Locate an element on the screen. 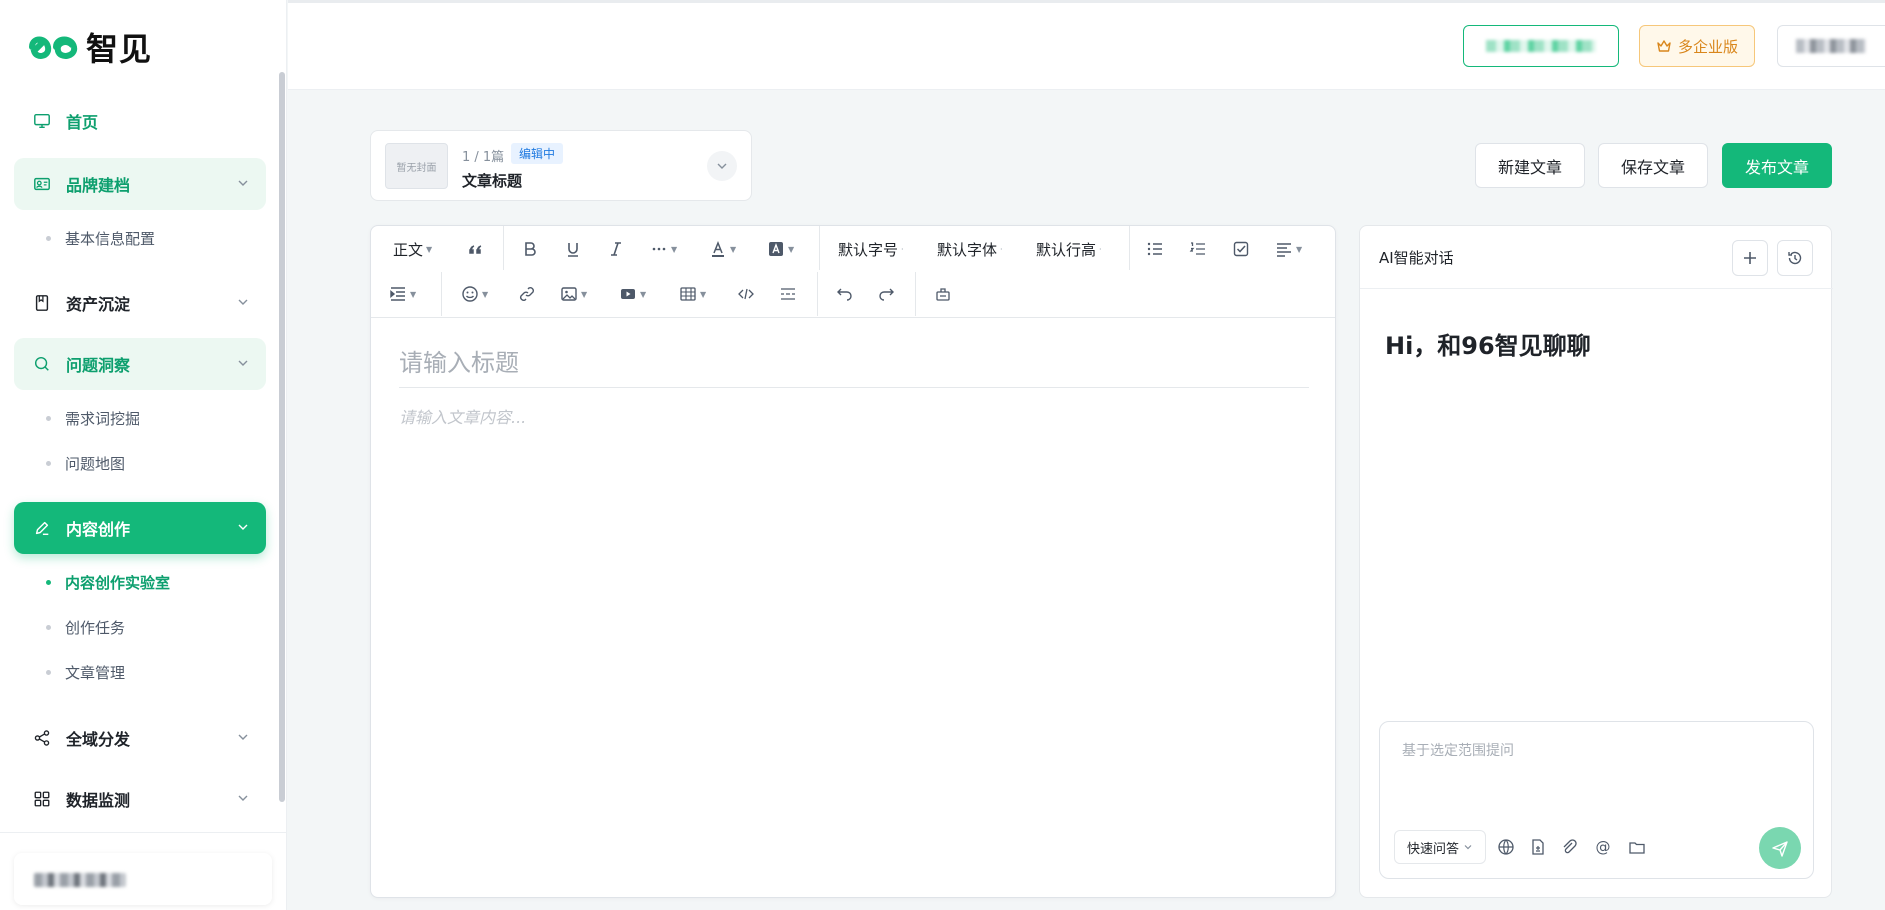  editor-toolbar: 正文 ▼ ▼ ▼ ▼ 默认字号 · 默认字体 · 默认行高 · ▼ ▼ ▼ ▼ ▼ ▼ is located at coordinates (853, 272).